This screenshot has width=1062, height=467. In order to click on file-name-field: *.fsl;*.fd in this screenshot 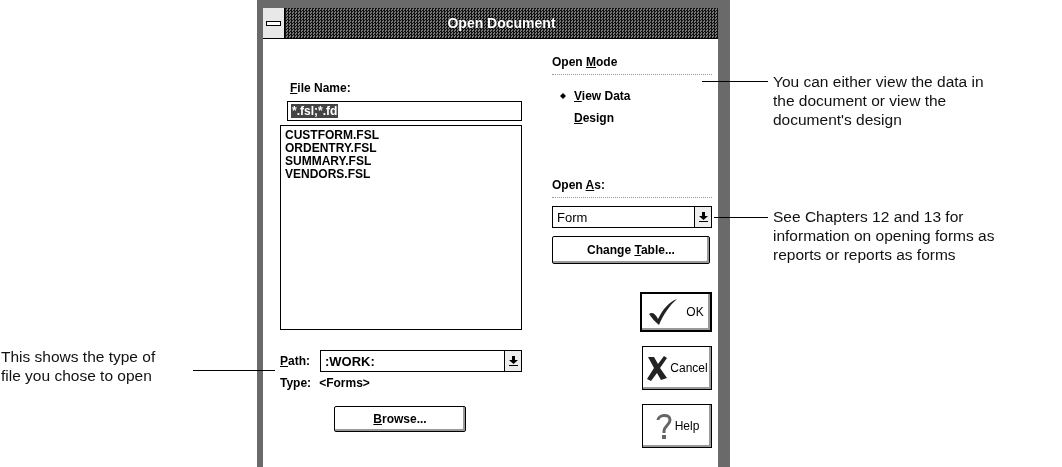, I will do `click(404, 111)`.